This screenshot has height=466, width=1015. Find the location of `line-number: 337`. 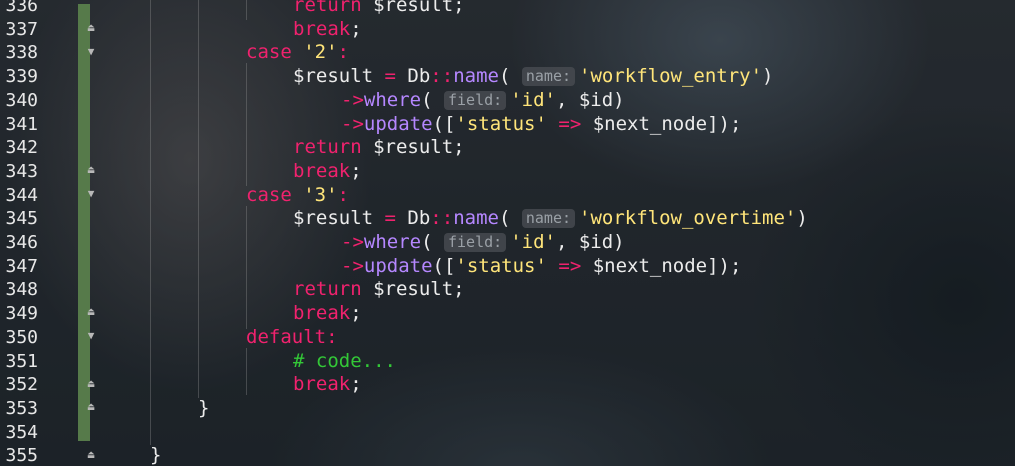

line-number: 337 is located at coordinates (21, 29).